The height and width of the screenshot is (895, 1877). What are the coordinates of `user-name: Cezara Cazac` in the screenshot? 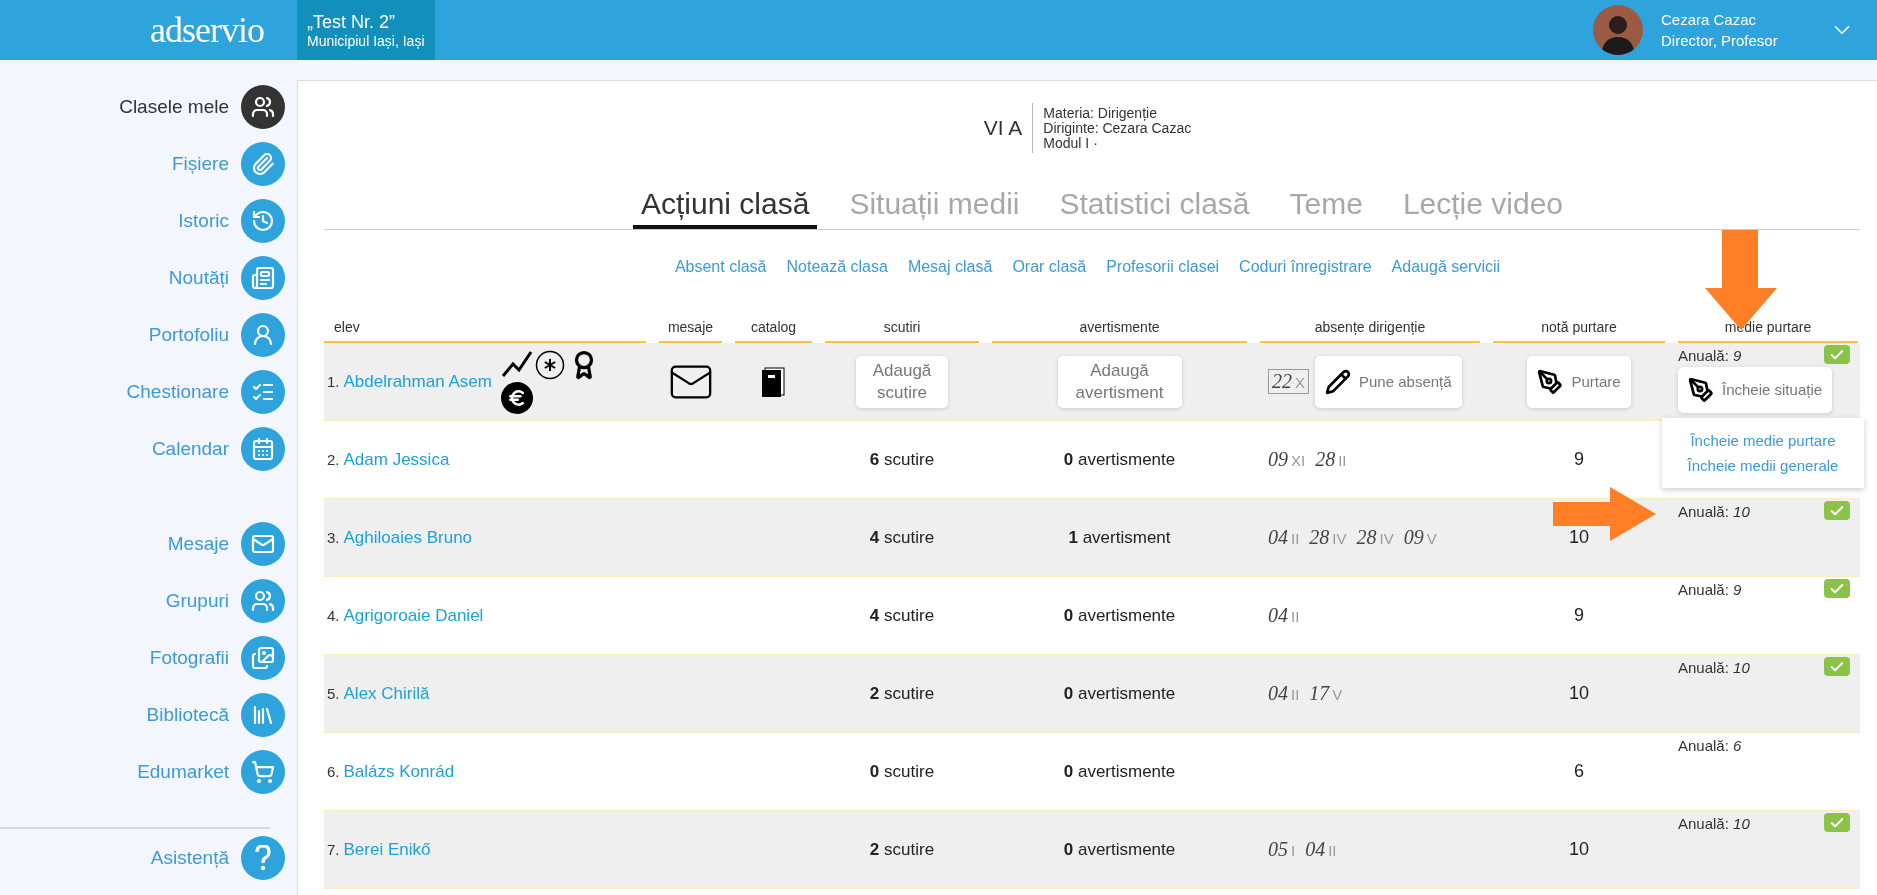 It's located at (1709, 19).